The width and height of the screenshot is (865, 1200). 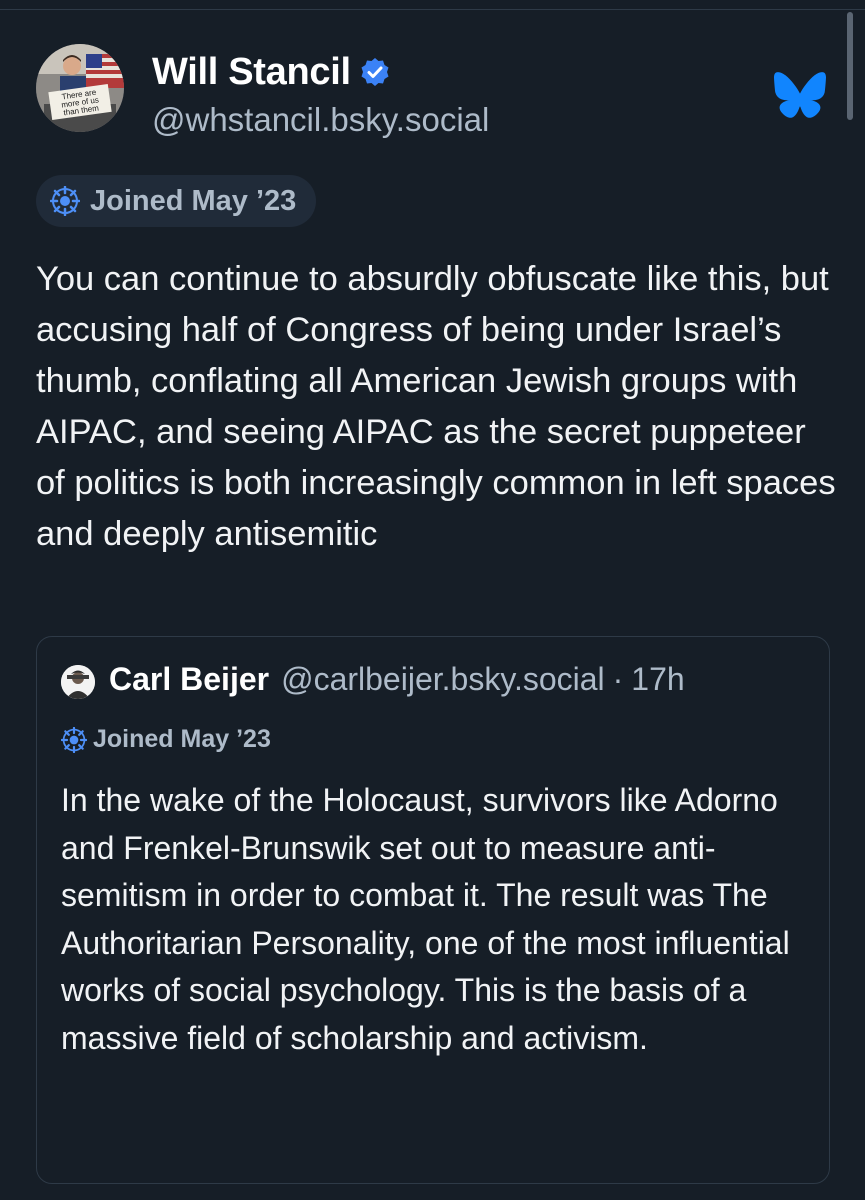 I want to click on author-avatar-image: There are more of us than them, so click(x=80, y=88).